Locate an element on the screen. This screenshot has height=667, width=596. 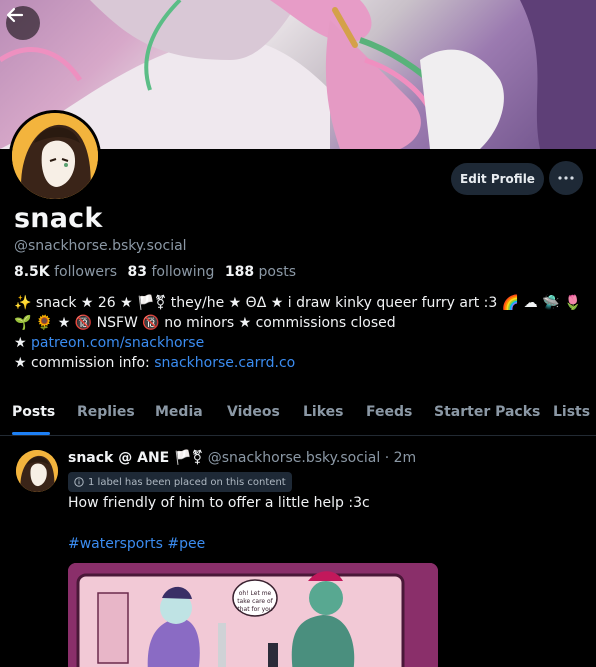
arrow-left-icon is located at coordinates (15, 15).